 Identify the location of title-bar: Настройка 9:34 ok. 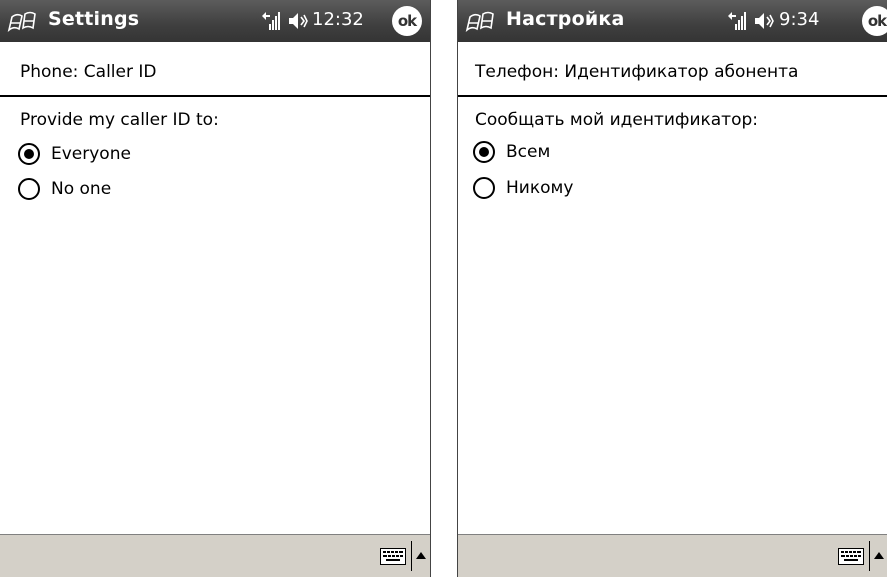
(672, 21).